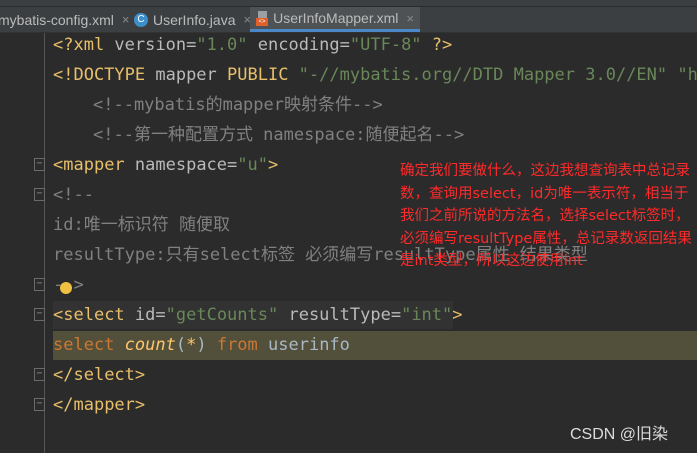 This screenshot has width=697, height=453. Describe the element at coordinates (166, 165) in the screenshot. I see `code-line-5: <mapper namespace="u">` at that location.